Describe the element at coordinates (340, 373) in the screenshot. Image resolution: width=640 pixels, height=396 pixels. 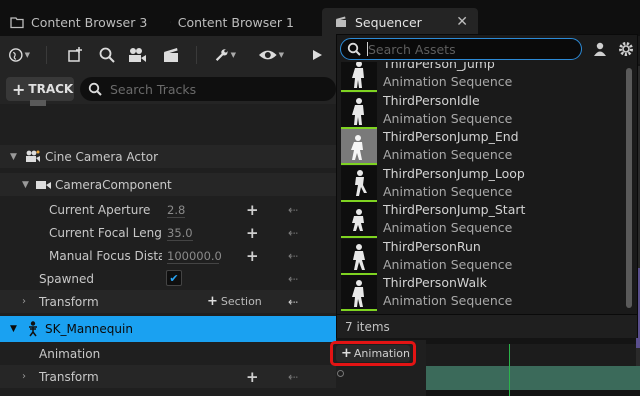
I see `key-dot-icon` at that location.